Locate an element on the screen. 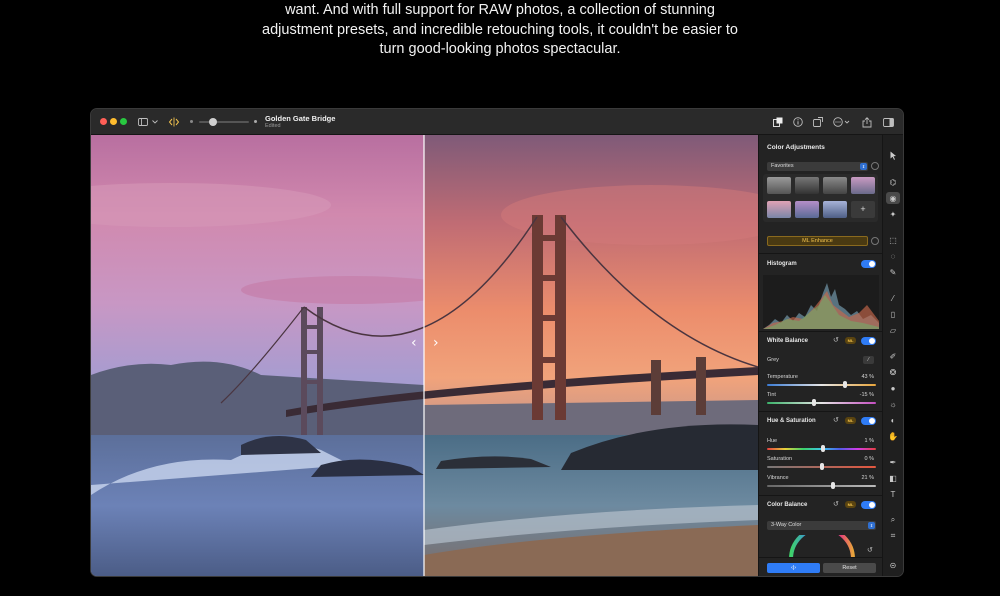 The width and height of the screenshot is (1000, 596). compare-icon is located at coordinates (174, 122).